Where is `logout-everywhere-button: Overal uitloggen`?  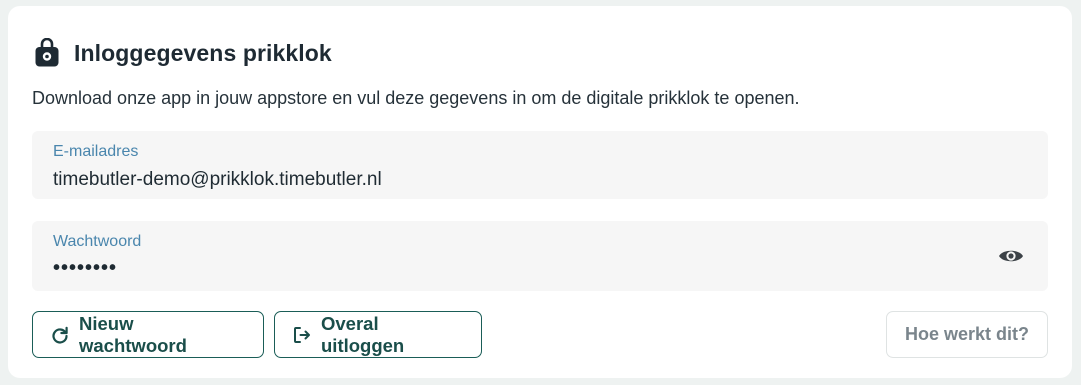
logout-everywhere-button: Overal uitloggen is located at coordinates (378, 334).